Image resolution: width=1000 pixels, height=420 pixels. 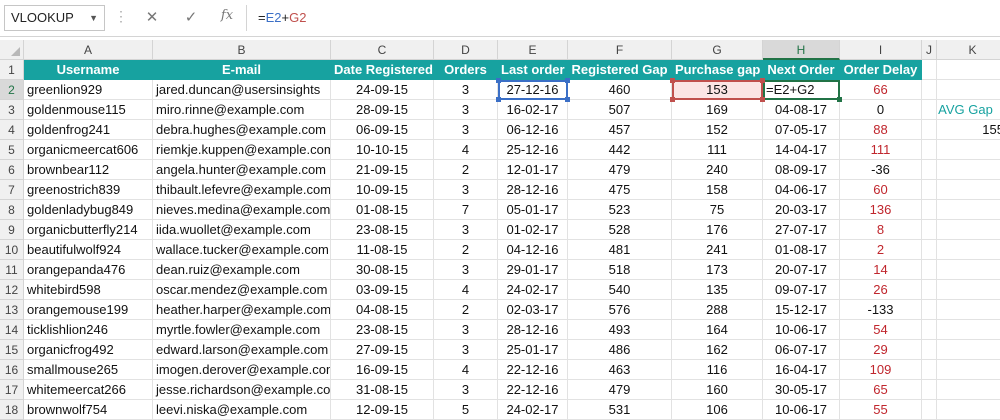 I want to click on data-cell: 30-08-15, so click(x=382, y=270).